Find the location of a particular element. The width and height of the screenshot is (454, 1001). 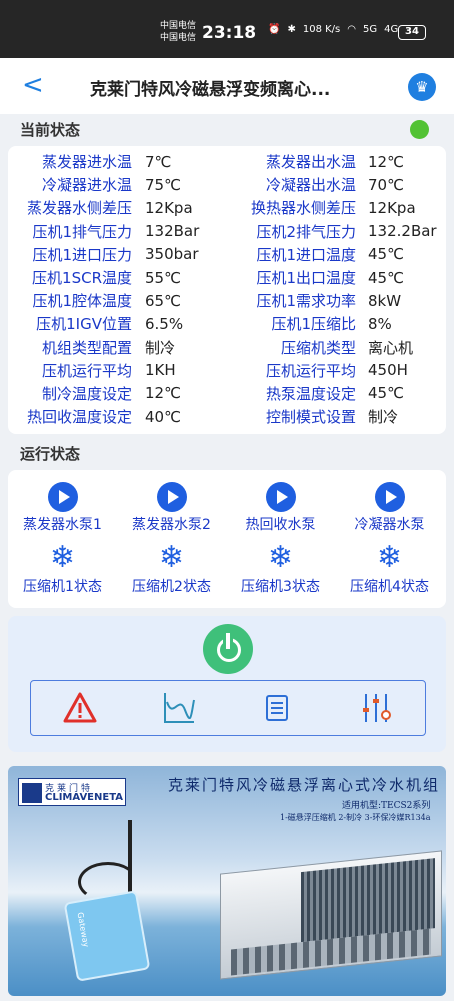

wifi-icon: ◠ is located at coordinates (351, 29).